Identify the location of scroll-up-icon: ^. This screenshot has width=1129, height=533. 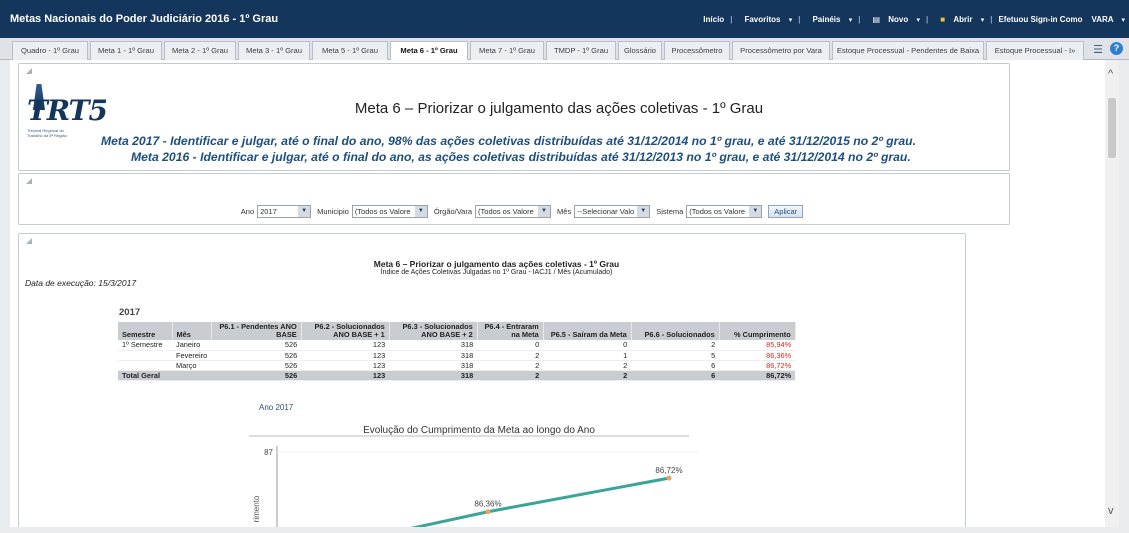
(1110, 74).